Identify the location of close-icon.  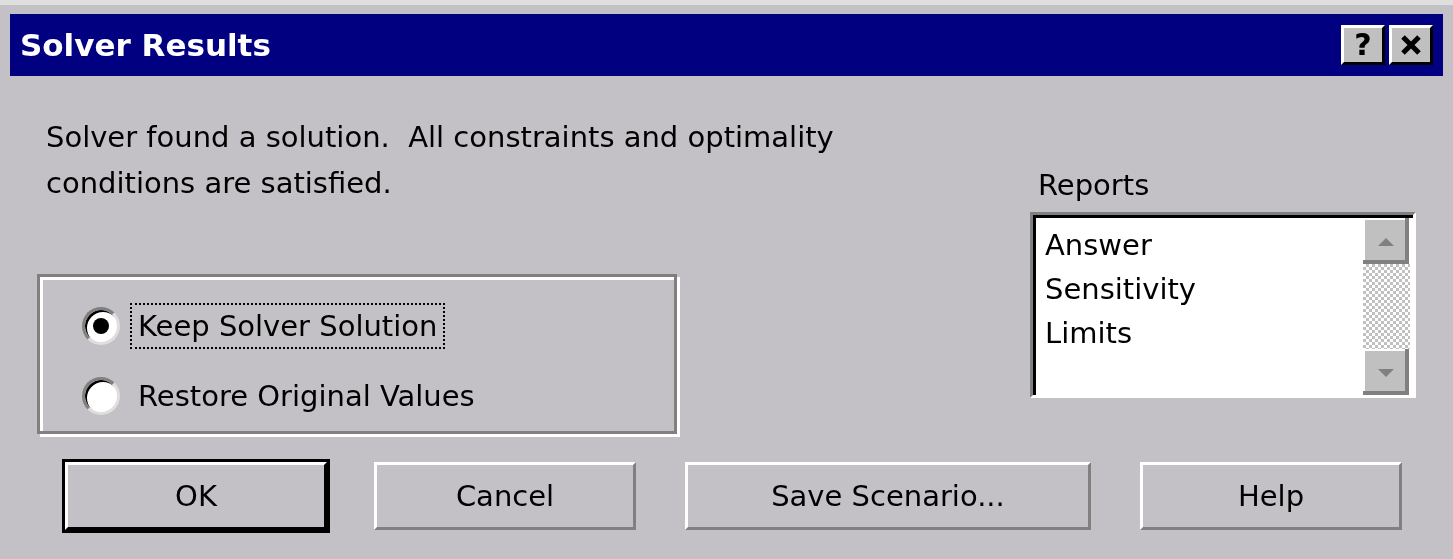
(1411, 45).